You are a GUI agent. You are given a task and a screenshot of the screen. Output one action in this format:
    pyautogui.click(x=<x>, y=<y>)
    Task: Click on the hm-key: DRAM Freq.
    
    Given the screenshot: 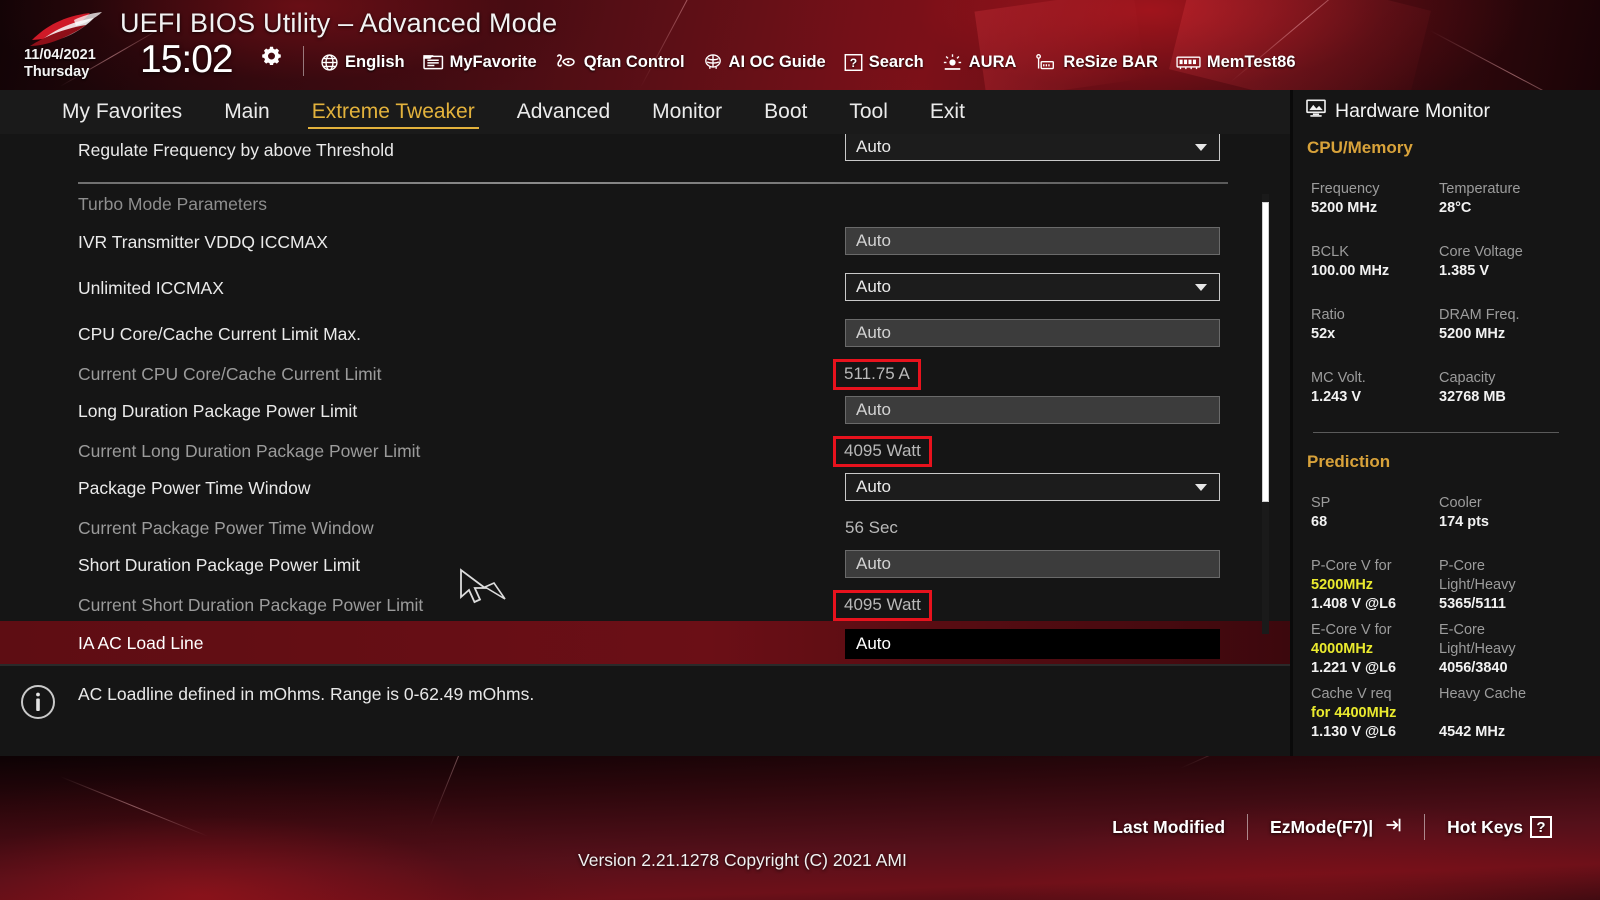 What is the action you would take?
    pyautogui.click(x=1479, y=315)
    